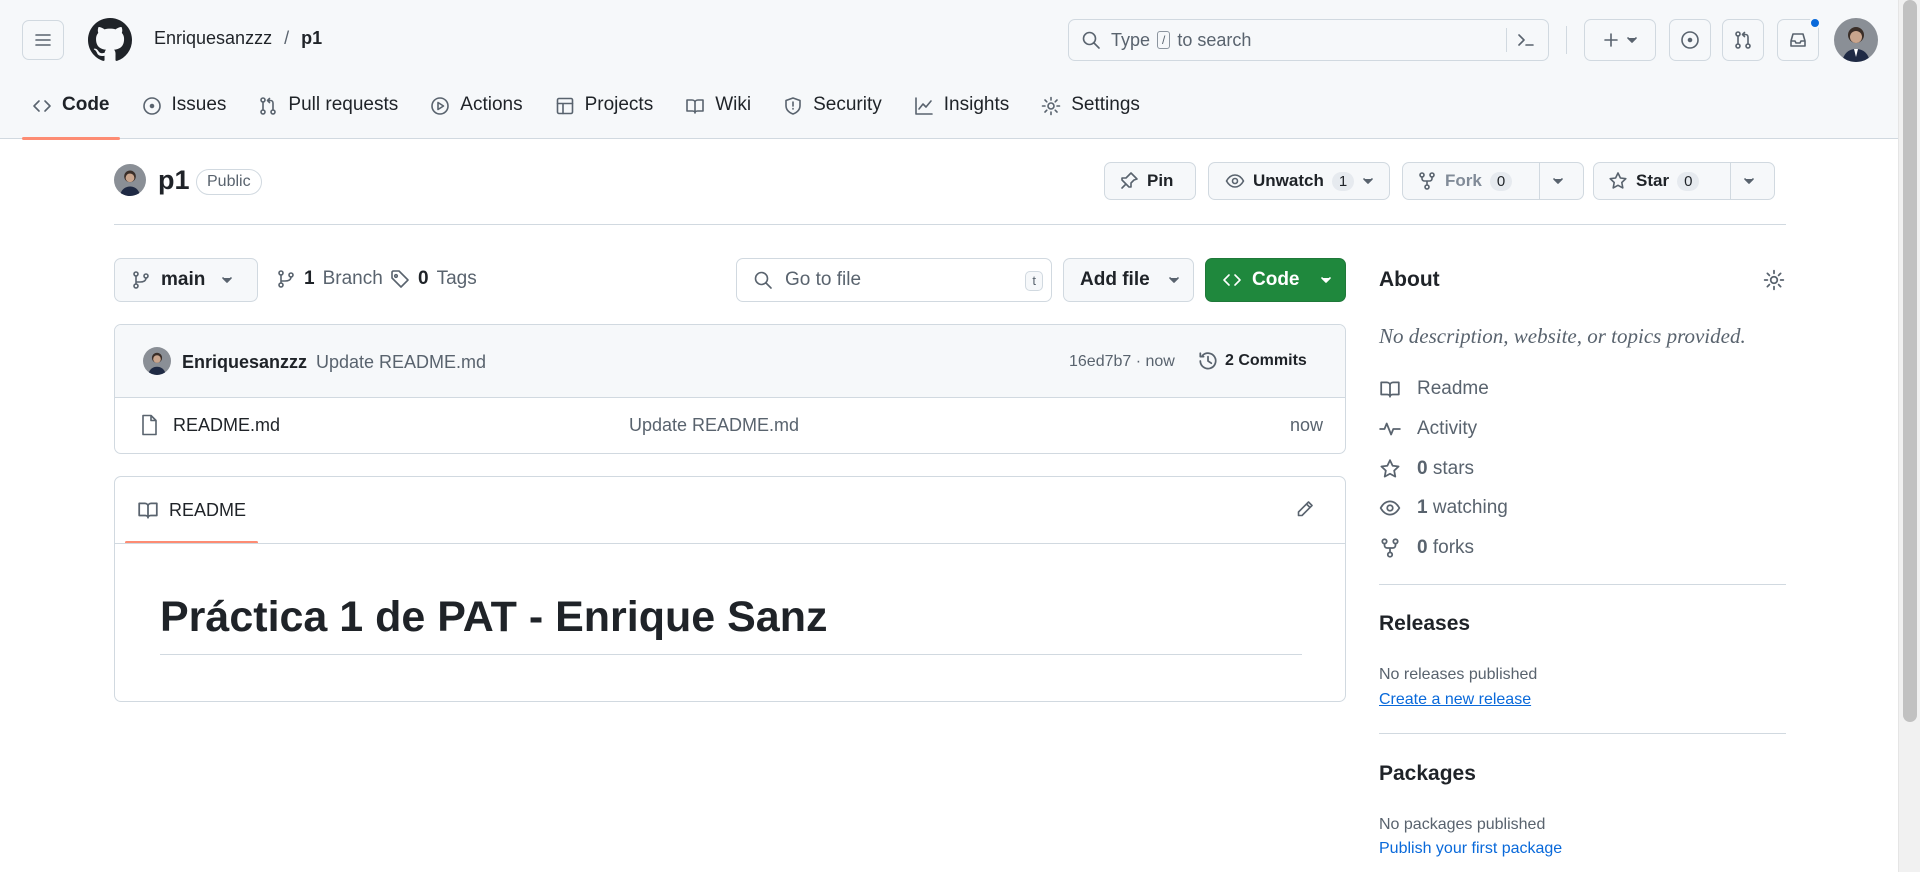  Describe the element at coordinates (311, 38) in the screenshot. I see `breadcrumb-repo-link: p1` at that location.